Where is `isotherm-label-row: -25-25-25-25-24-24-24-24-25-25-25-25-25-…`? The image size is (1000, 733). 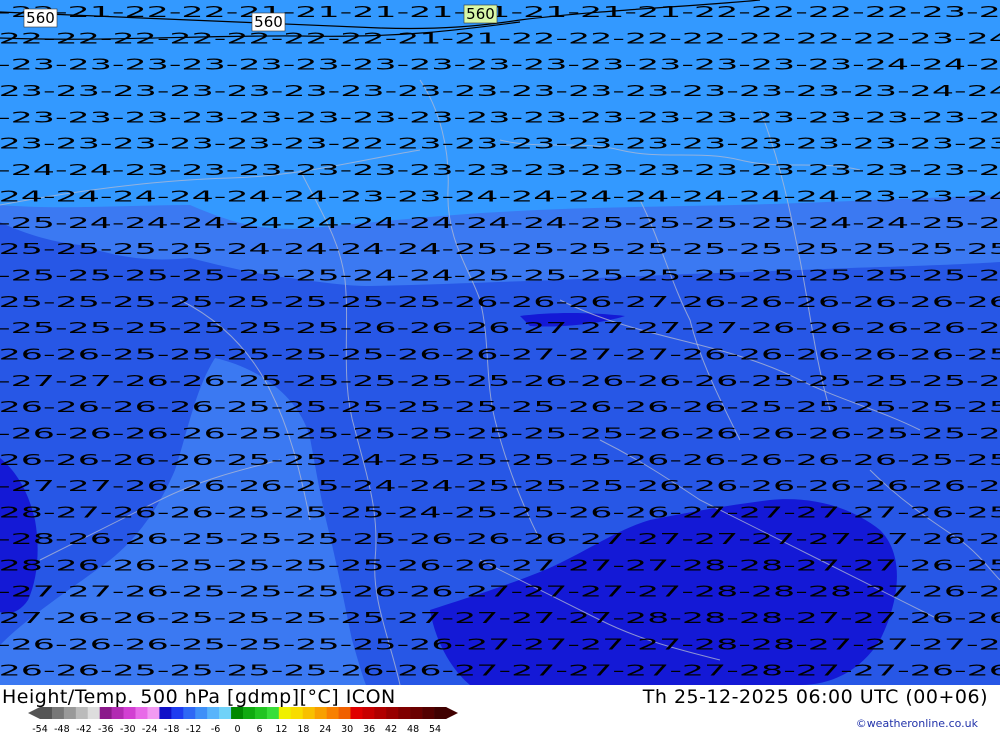 isotherm-label-row: -25-25-25-25-24-24-24-24-25-25-25-25-25-… is located at coordinates (500, 249).